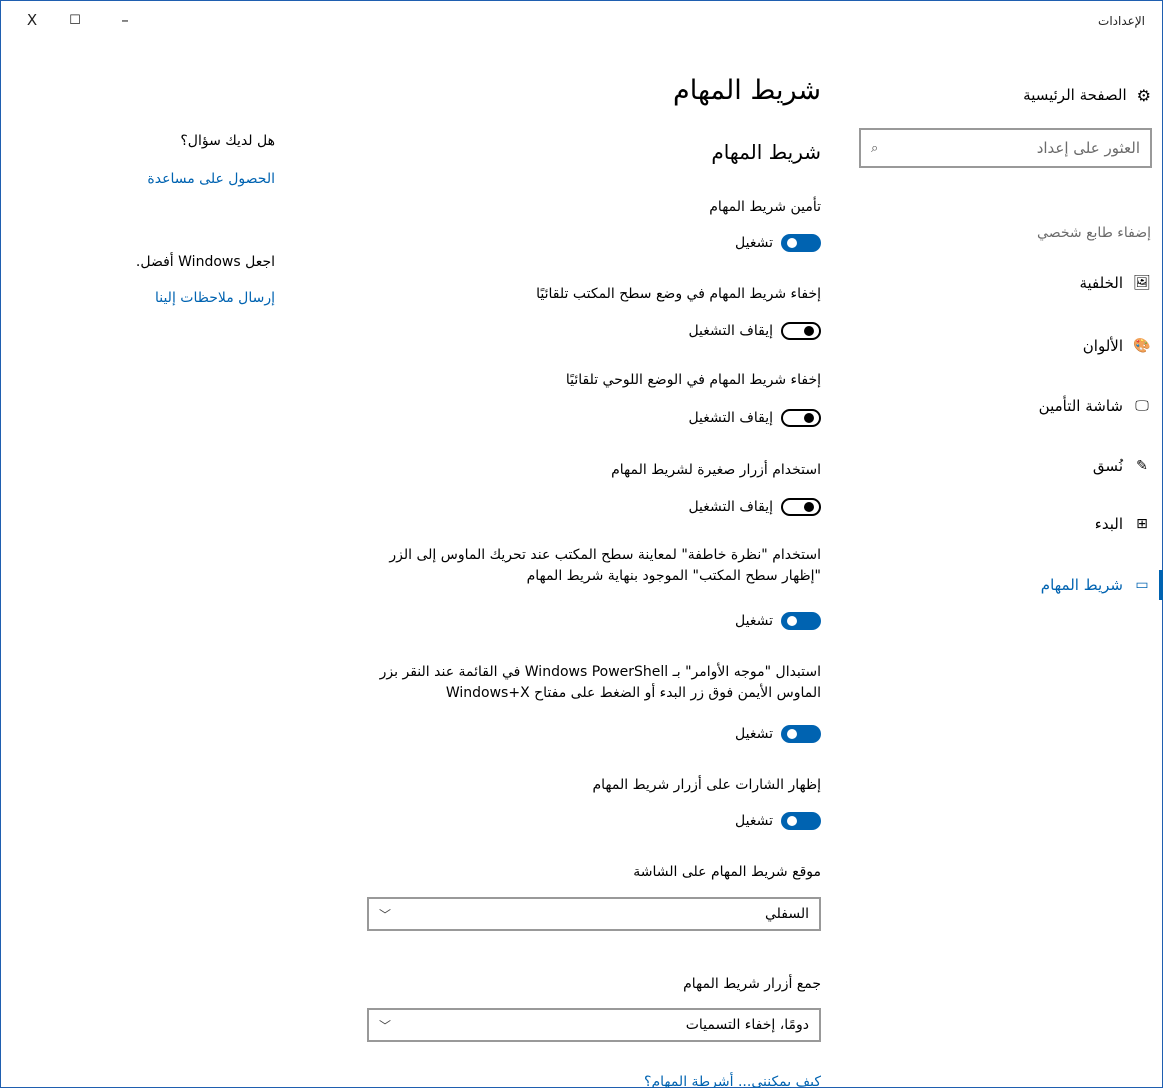  Describe the element at coordinates (1005, 148) in the screenshot. I see `search-input: ⌕ العثور على إعداد` at that location.